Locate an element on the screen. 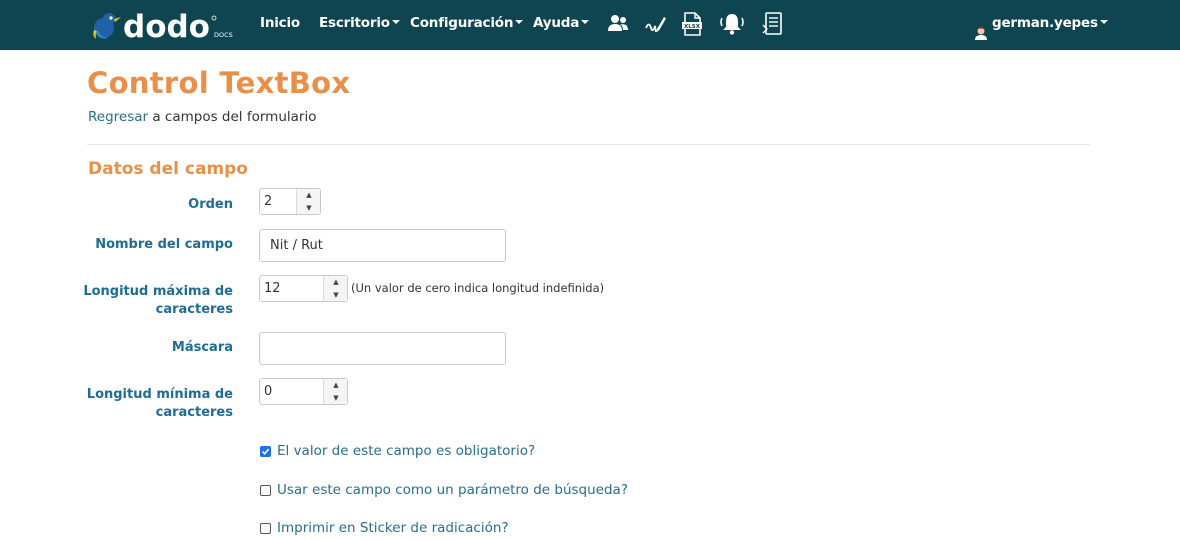 The height and width of the screenshot is (541, 1180). back-link: Regresar is located at coordinates (118, 117).